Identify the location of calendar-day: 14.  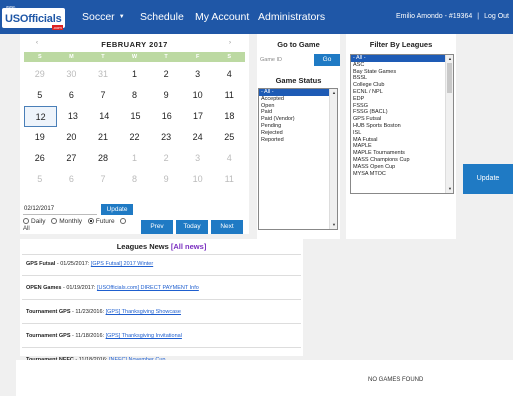
(104, 116).